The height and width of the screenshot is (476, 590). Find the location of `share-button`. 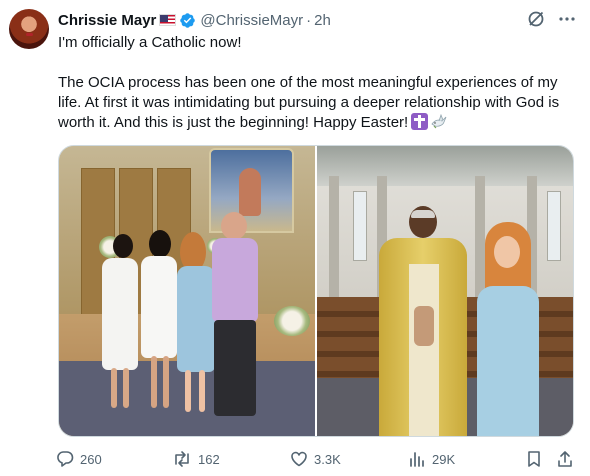

share-button is located at coordinates (565, 459).